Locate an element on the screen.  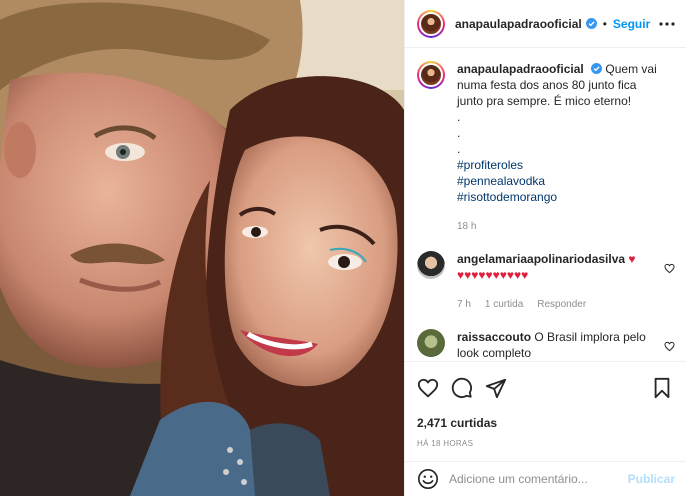
reply-button: Responder is located at coordinates (561, 305).